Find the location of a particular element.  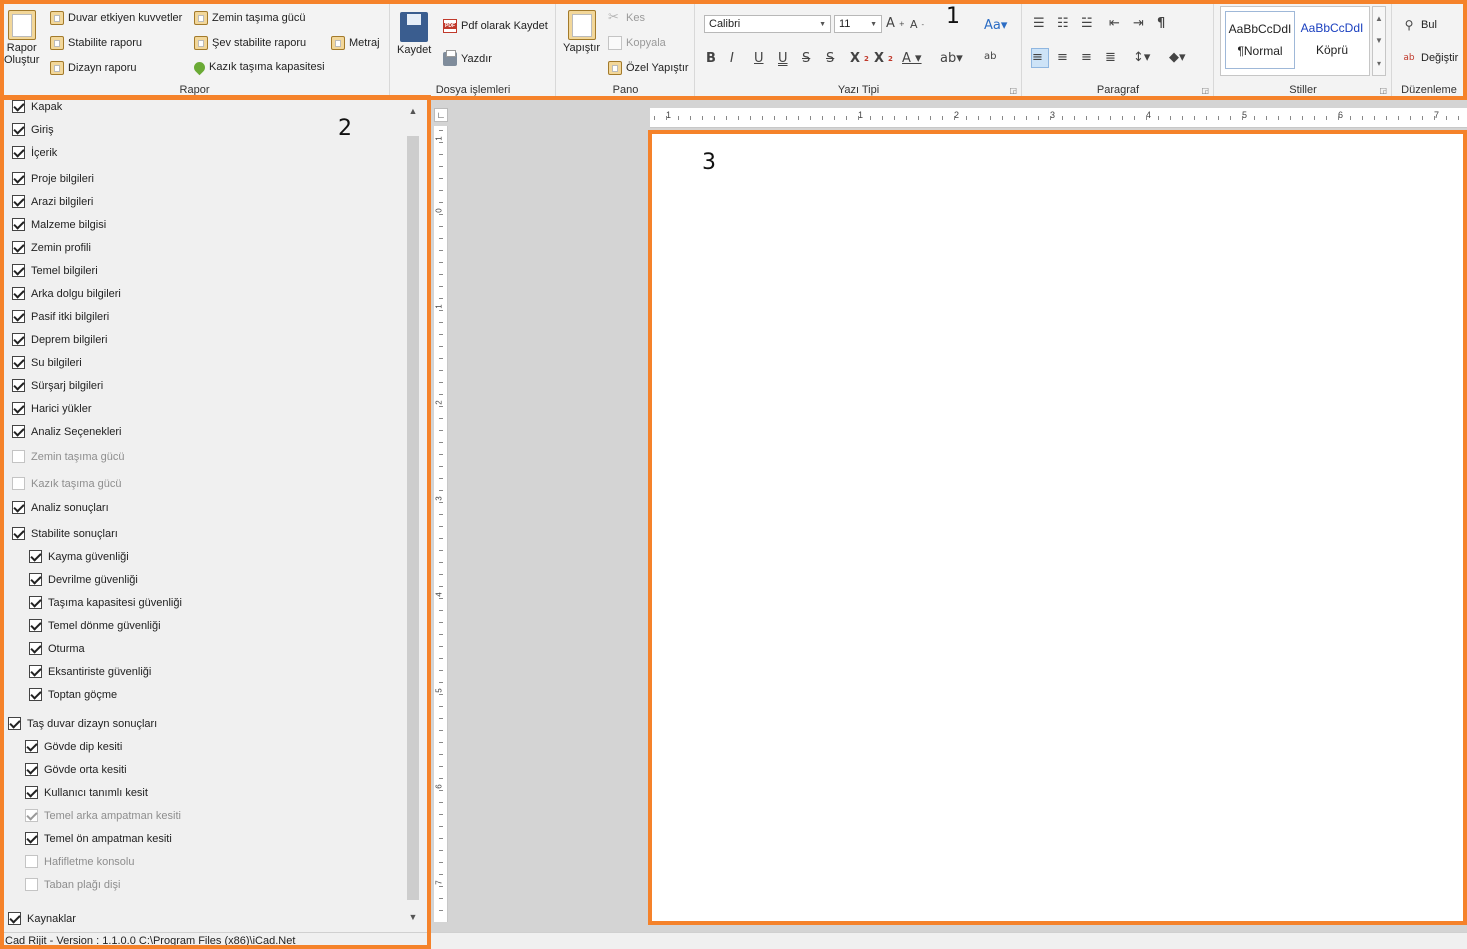

dizayn-raporu-button: Dizayn raporu is located at coordinates (93, 68).